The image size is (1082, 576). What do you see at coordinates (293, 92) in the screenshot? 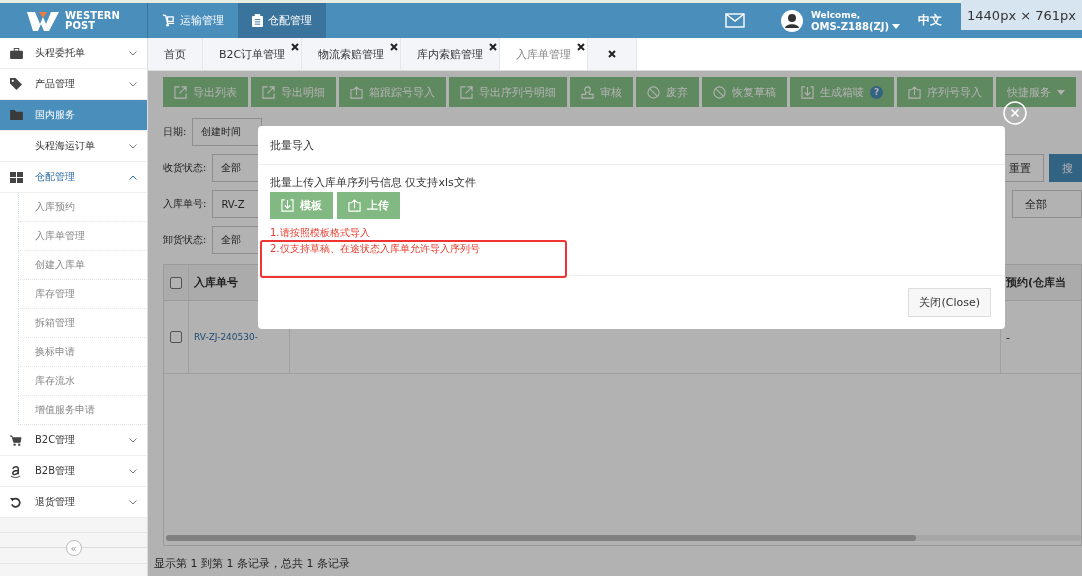
I see `toolbar-button: 导出明细` at bounding box center [293, 92].